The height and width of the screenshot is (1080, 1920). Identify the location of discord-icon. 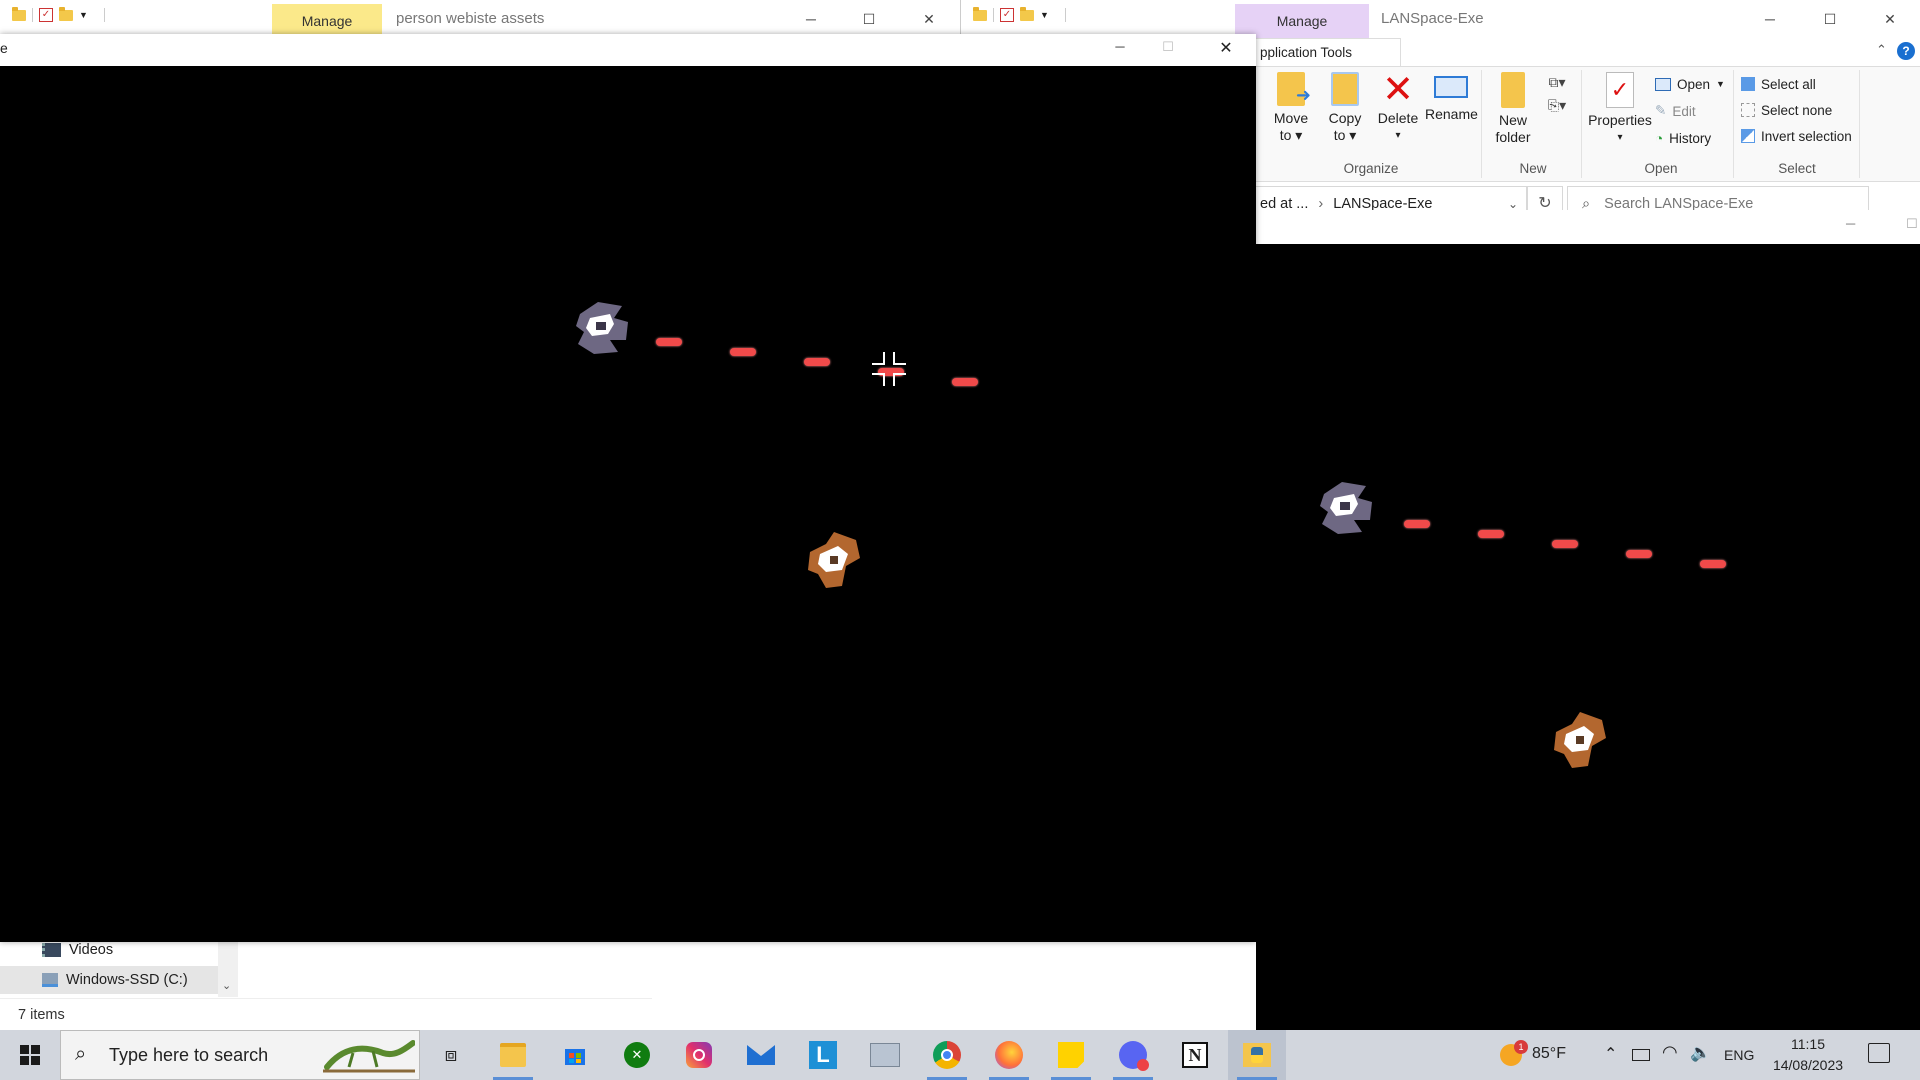
(1133, 1055).